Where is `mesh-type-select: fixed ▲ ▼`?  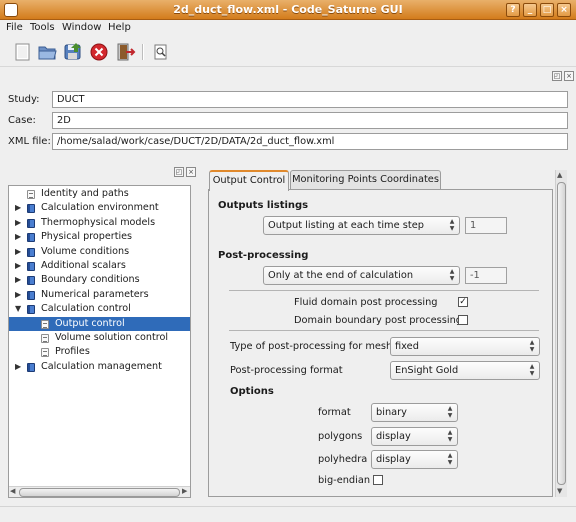 mesh-type-select: fixed ▲ ▼ is located at coordinates (465, 346).